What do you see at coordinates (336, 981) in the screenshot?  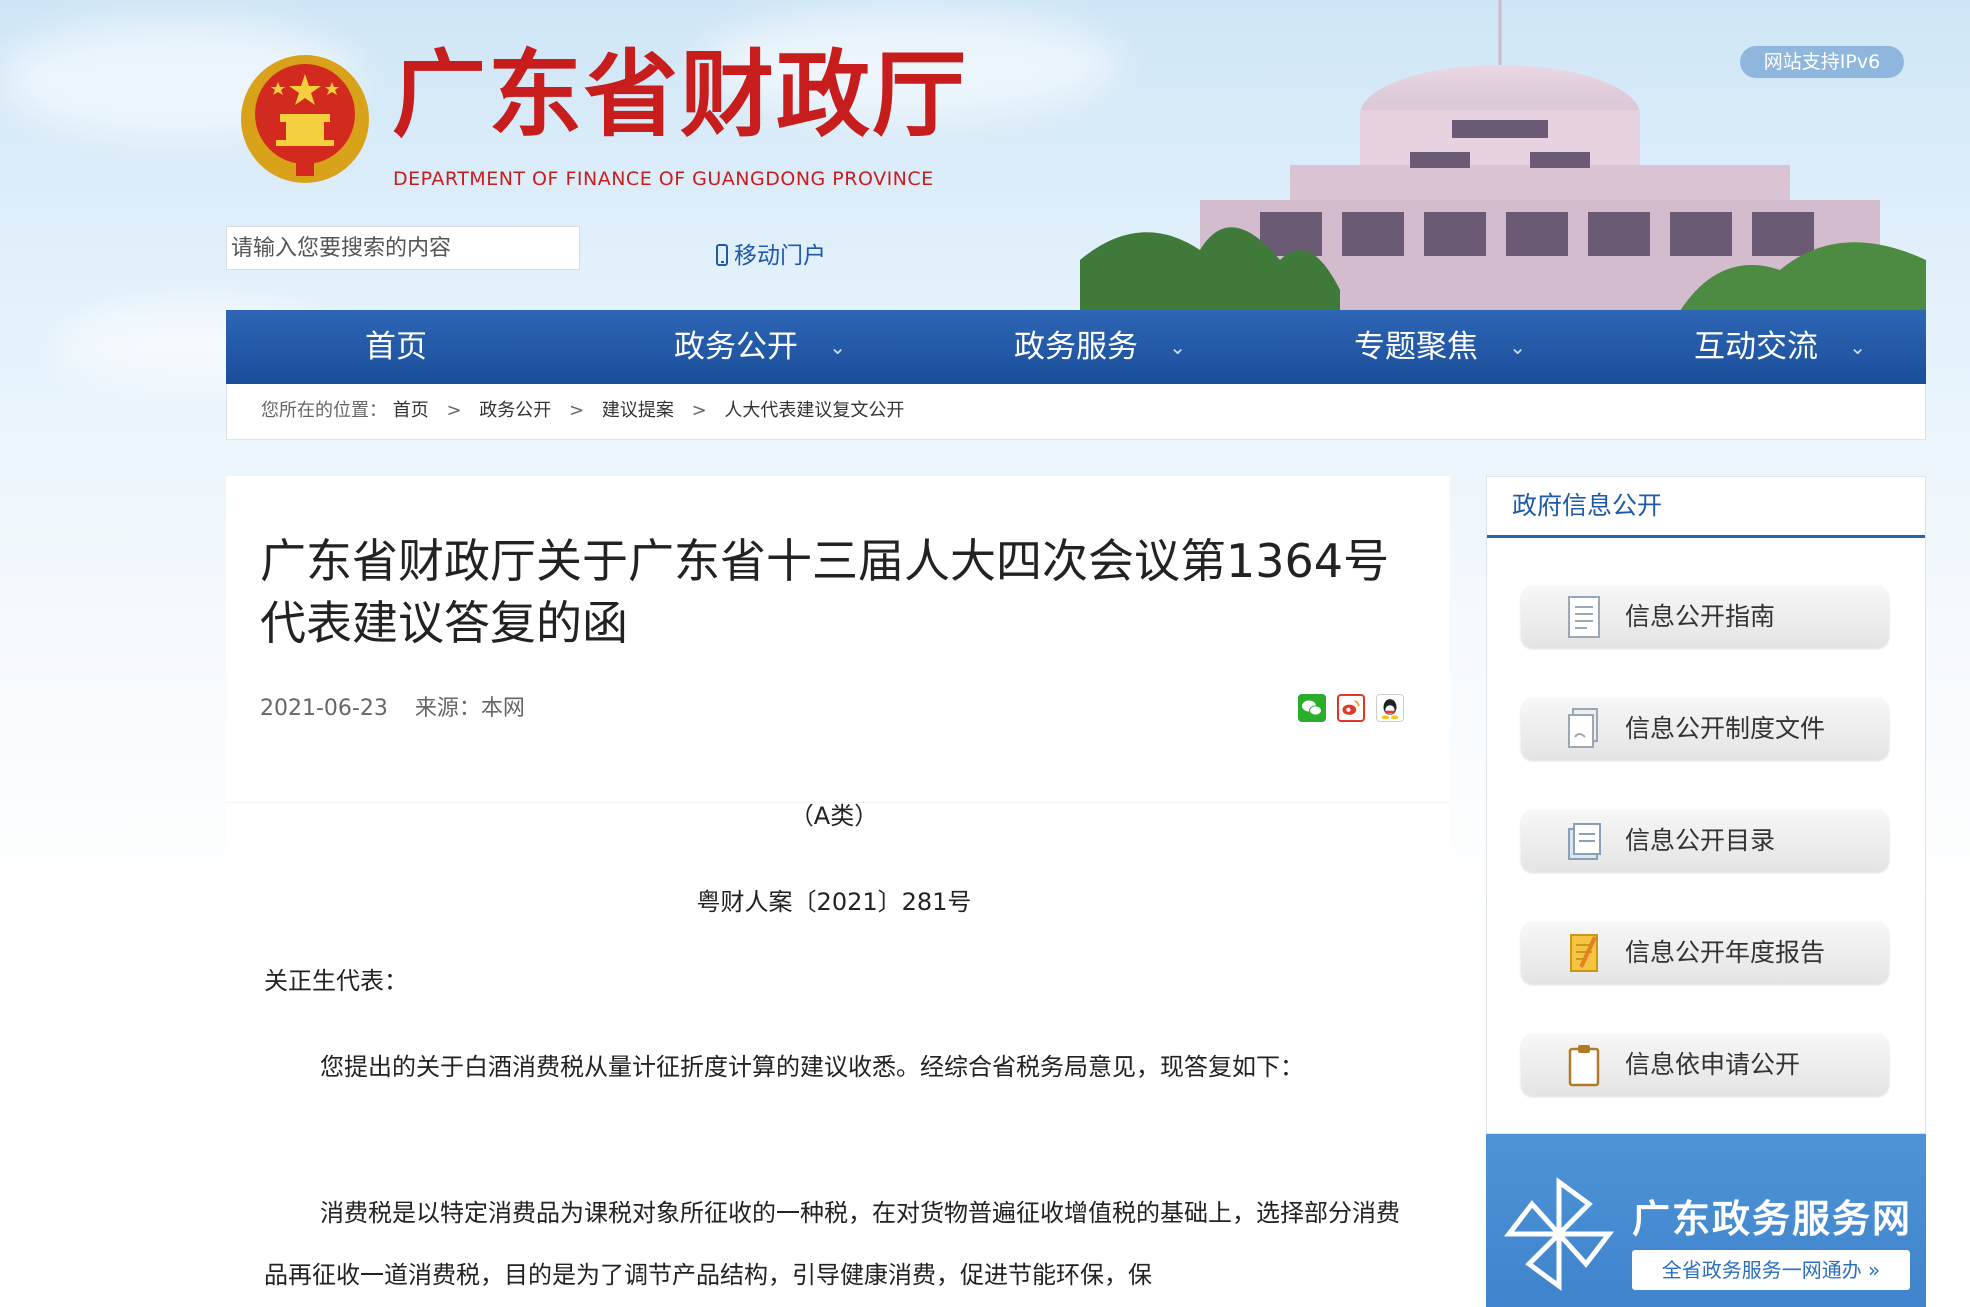 I see `salutation: 关正生代表：` at bounding box center [336, 981].